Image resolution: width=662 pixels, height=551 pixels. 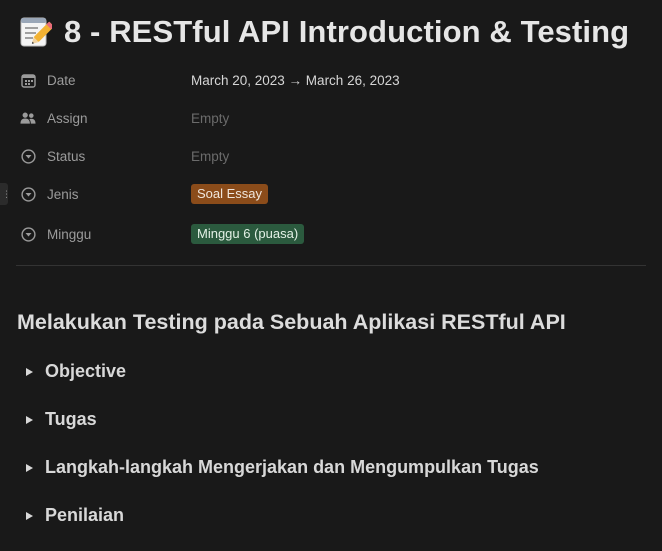 What do you see at coordinates (330, 194) in the screenshot?
I see `property-row-jenis: Jenis Soal Essay` at bounding box center [330, 194].